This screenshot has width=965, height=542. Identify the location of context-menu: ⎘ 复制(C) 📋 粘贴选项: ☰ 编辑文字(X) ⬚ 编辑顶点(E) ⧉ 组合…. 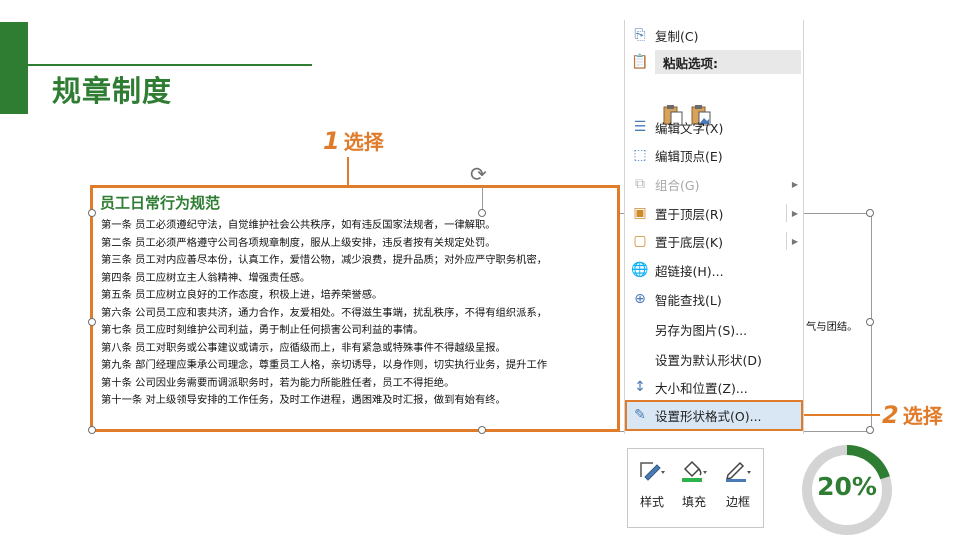
(714, 227).